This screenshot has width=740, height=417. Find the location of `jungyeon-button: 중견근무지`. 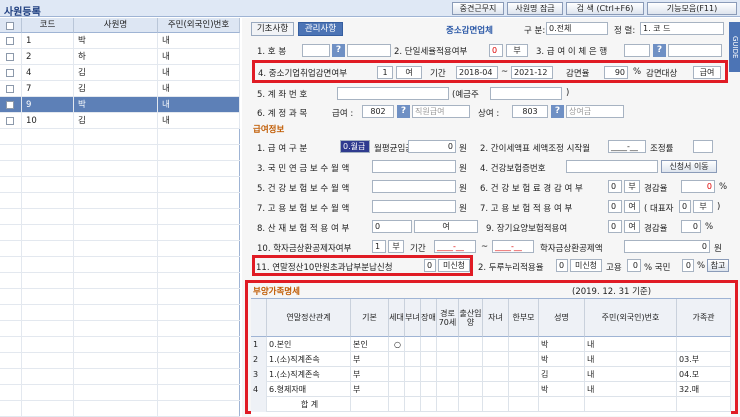

jungyeon-button: 중견근무지 is located at coordinates (478, 8).